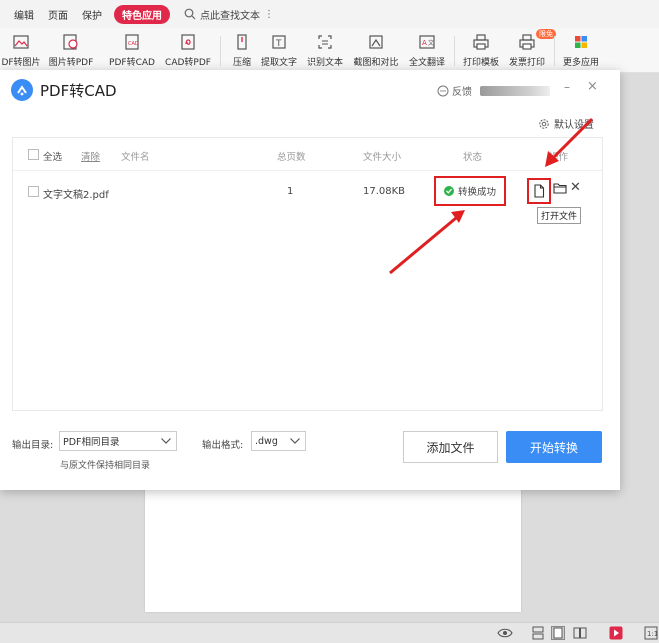 The image size is (659, 643). What do you see at coordinates (52, 156) in the screenshot?
I see `select-all-label: 全选` at bounding box center [52, 156].